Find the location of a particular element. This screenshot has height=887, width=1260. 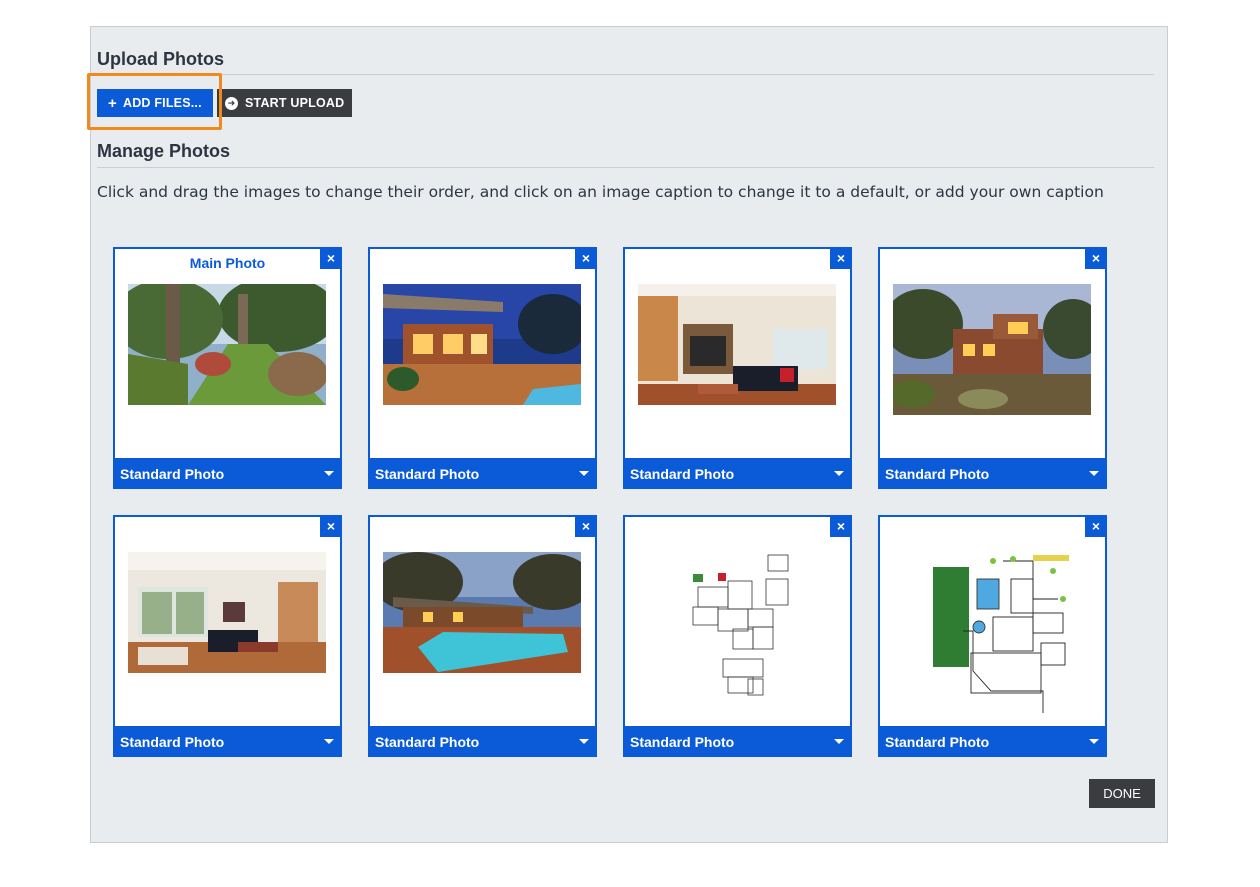

start-upload-label: START UPLOAD is located at coordinates (295, 103).